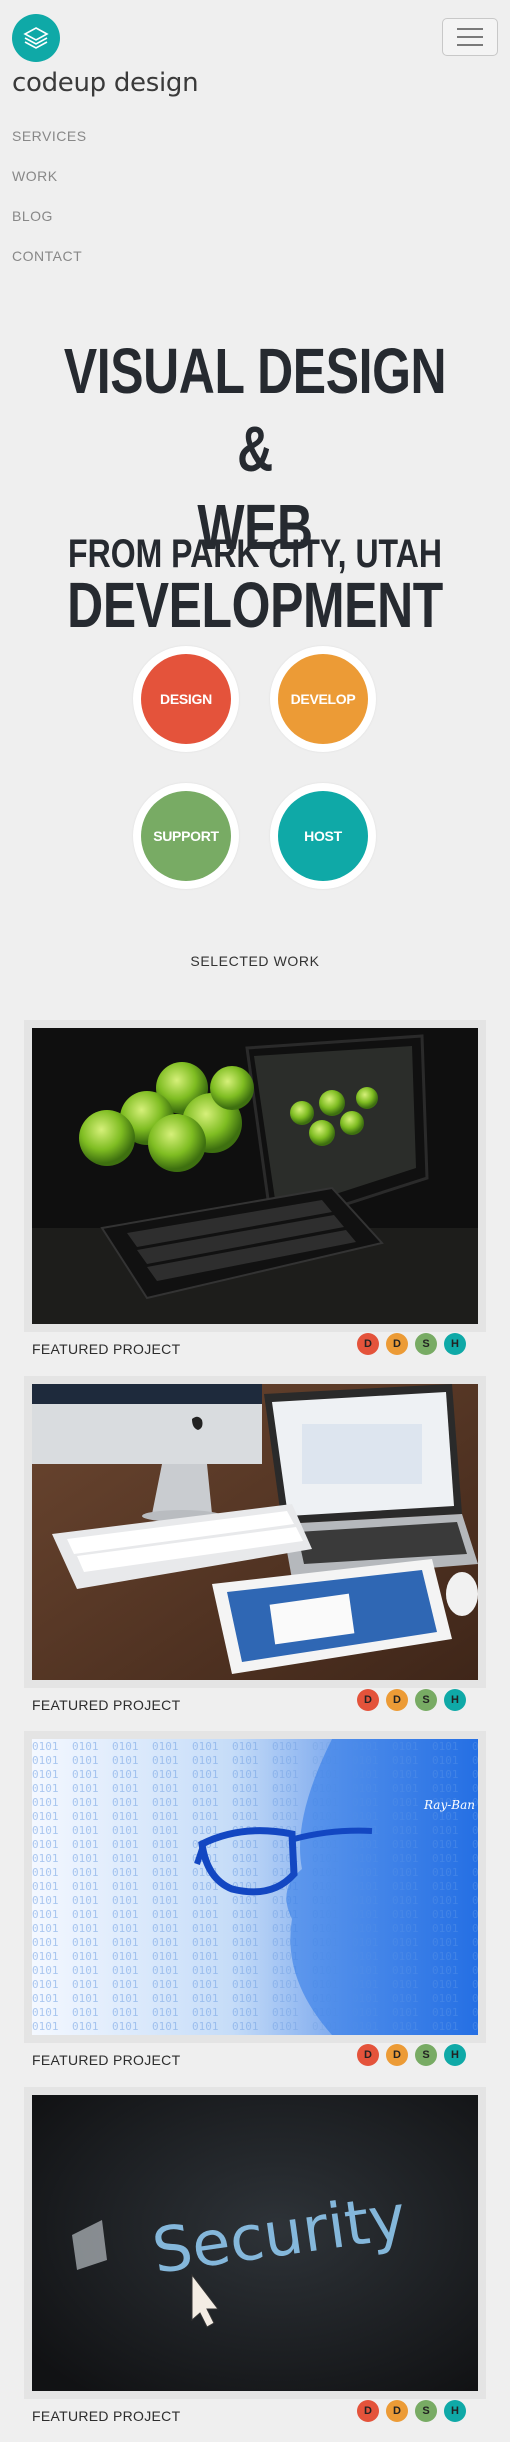  I want to click on nav-item-services: SERVICES, so click(49, 148).